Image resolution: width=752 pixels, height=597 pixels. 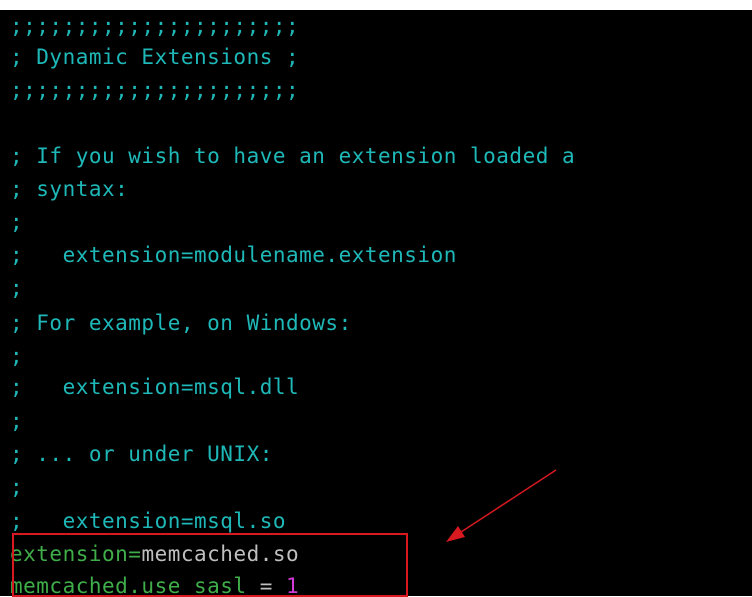 What do you see at coordinates (233, 255) in the screenshot?
I see `comment-line: ; extension=modulename.extension` at bounding box center [233, 255].